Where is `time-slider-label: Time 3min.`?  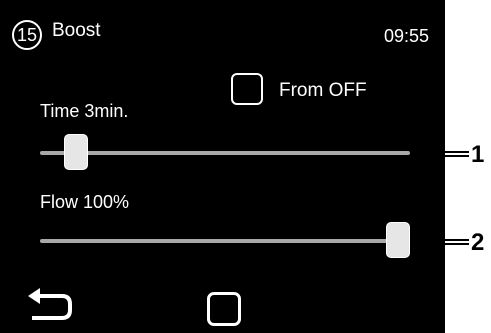
time-slider-label: Time 3min. is located at coordinates (84, 111).